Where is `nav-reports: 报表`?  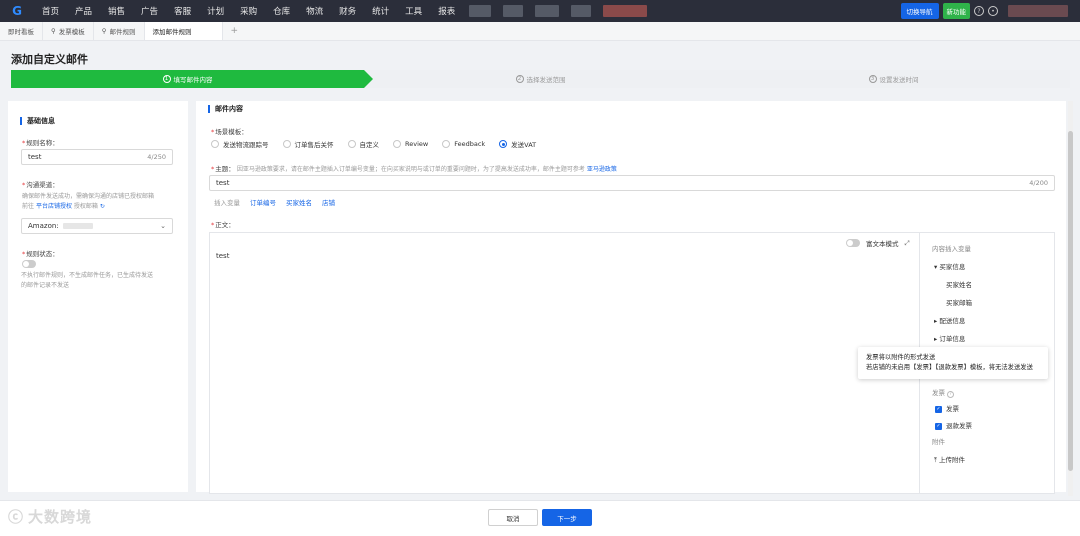 nav-reports: 报表 is located at coordinates (446, 11).